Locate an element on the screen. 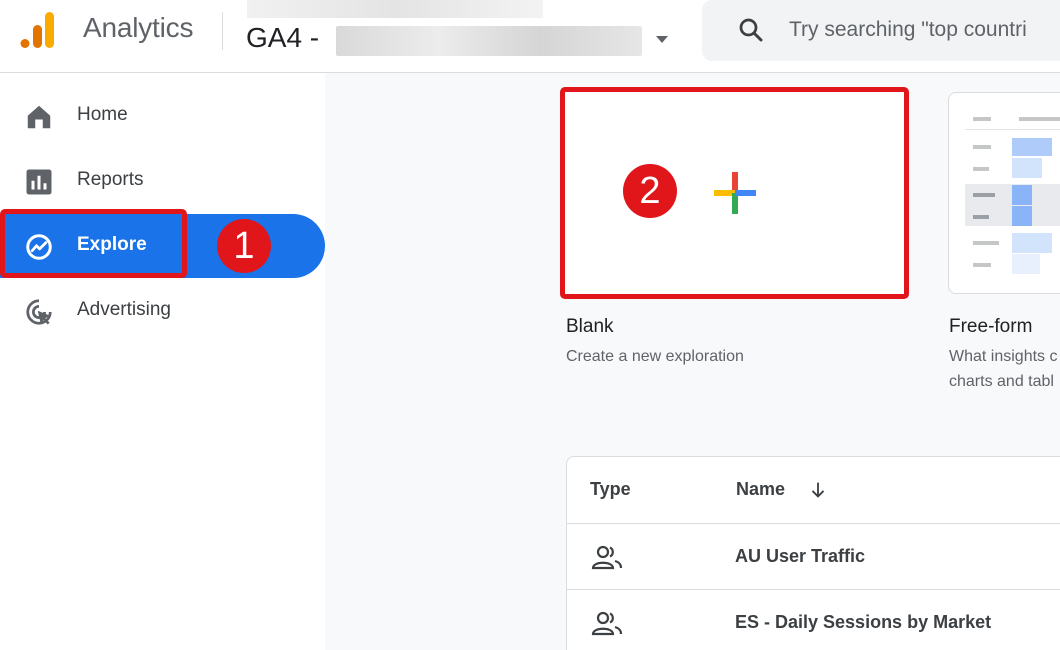 This screenshot has width=1060, height=650. nav-item-reports: Reports is located at coordinates (162, 181).